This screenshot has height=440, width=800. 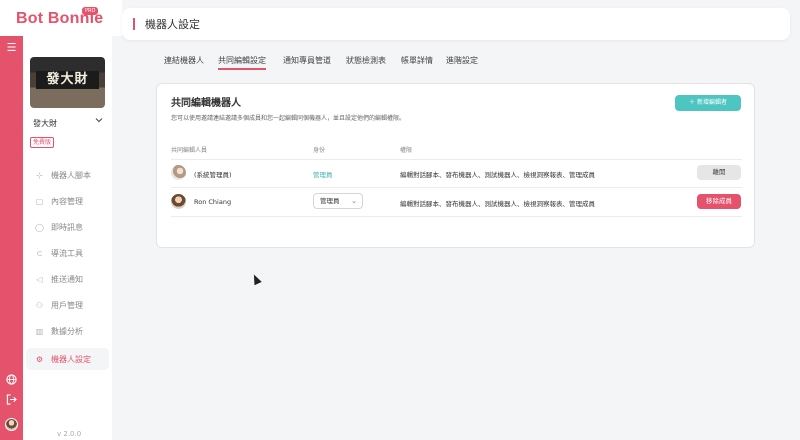 I want to click on store-sign: 發大財, so click(x=67, y=80).